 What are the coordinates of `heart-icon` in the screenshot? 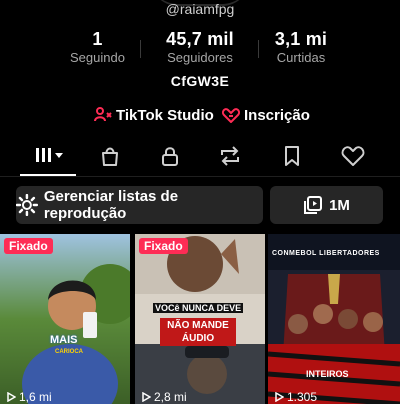 It's located at (353, 156).